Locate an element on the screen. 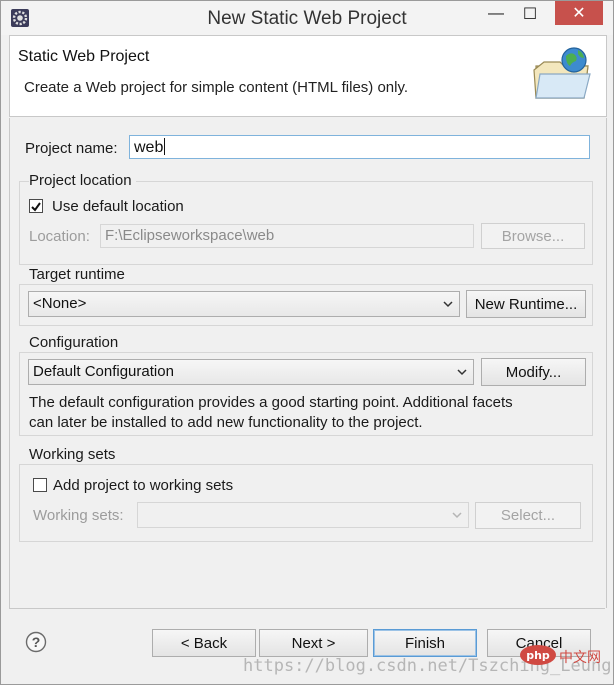  working-sets-title: Working sets is located at coordinates (74, 454).